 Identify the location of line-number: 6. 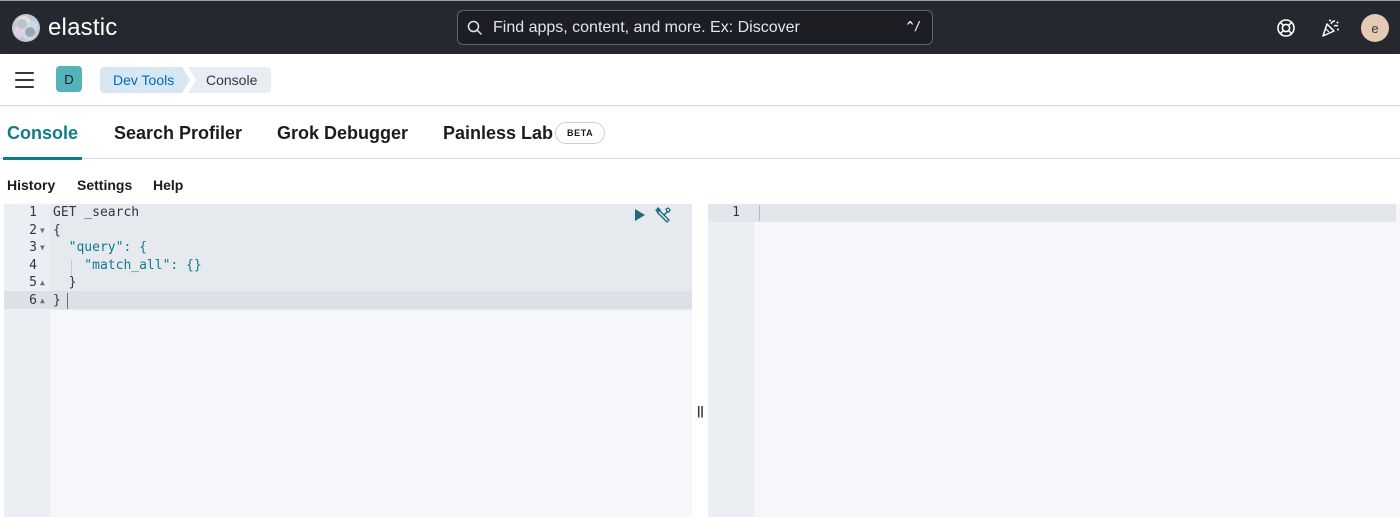
(33, 300).